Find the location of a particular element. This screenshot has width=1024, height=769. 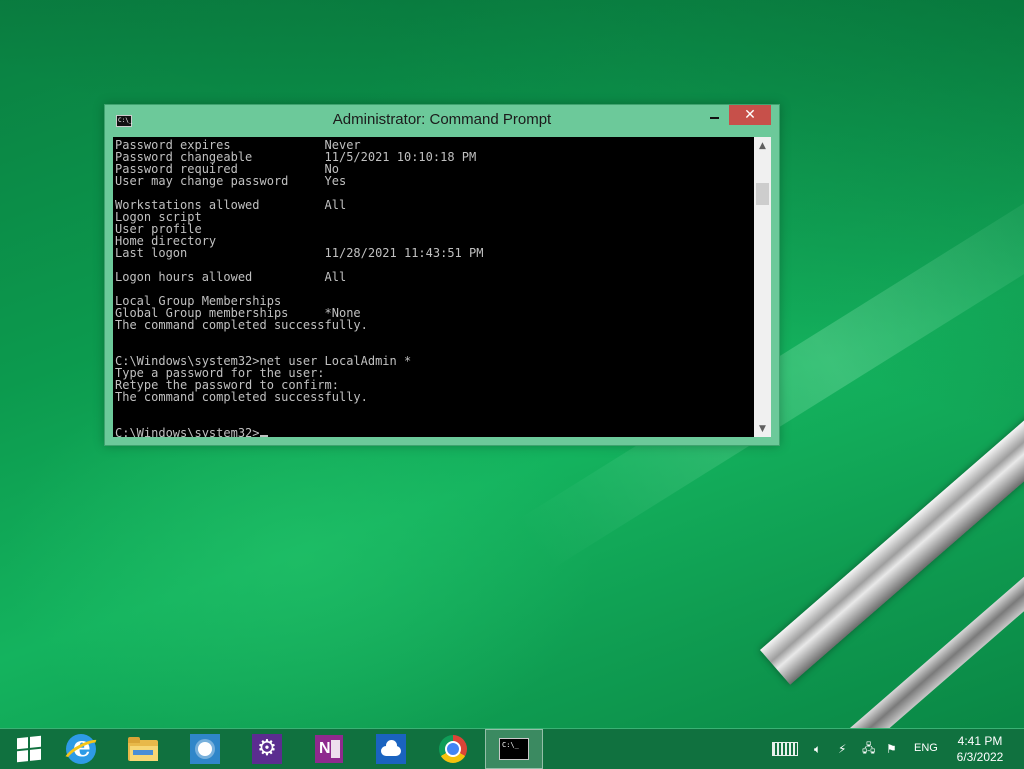

minimize-button is located at coordinates (714, 115).